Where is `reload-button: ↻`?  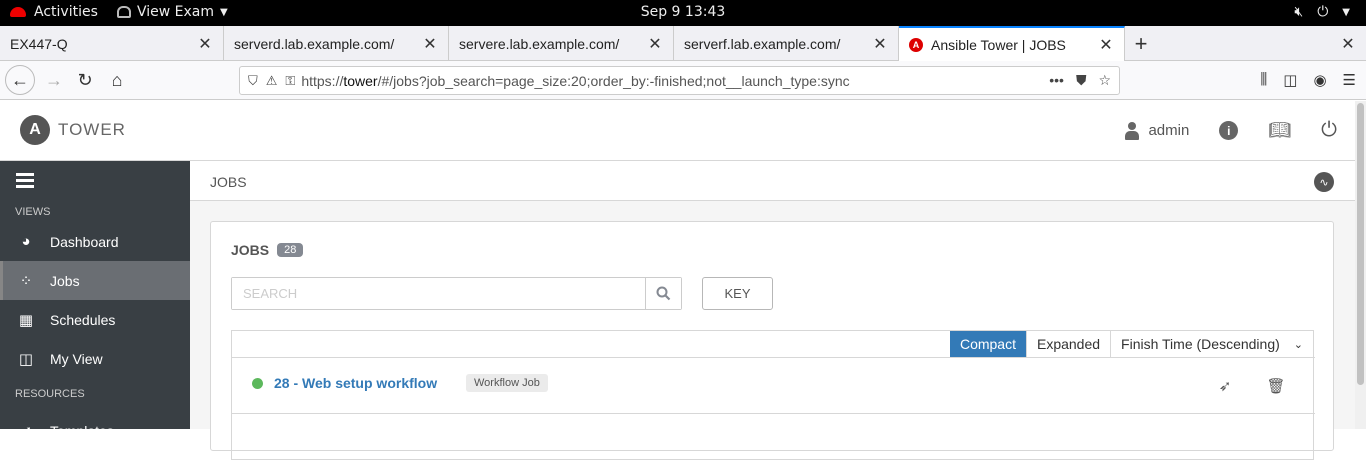 reload-button: ↻ is located at coordinates (85, 80).